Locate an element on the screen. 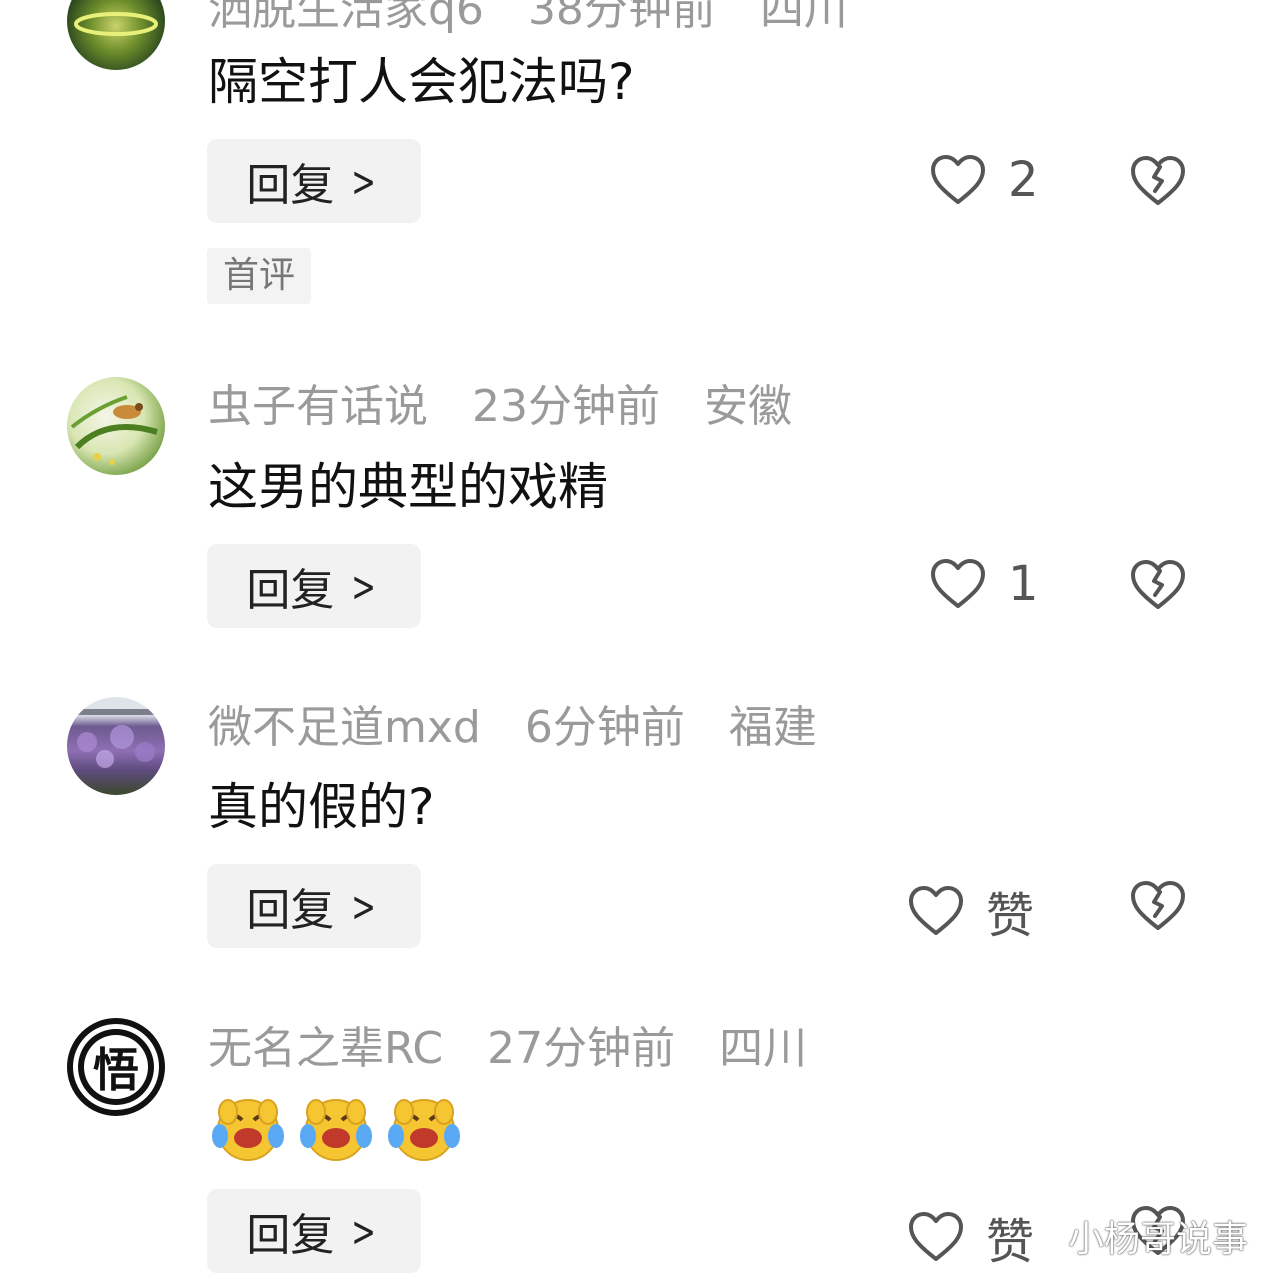 The width and height of the screenshot is (1264, 1273). comment-meta: 虫子有话说 23分钟前 安徽 is located at coordinates (515, 407).